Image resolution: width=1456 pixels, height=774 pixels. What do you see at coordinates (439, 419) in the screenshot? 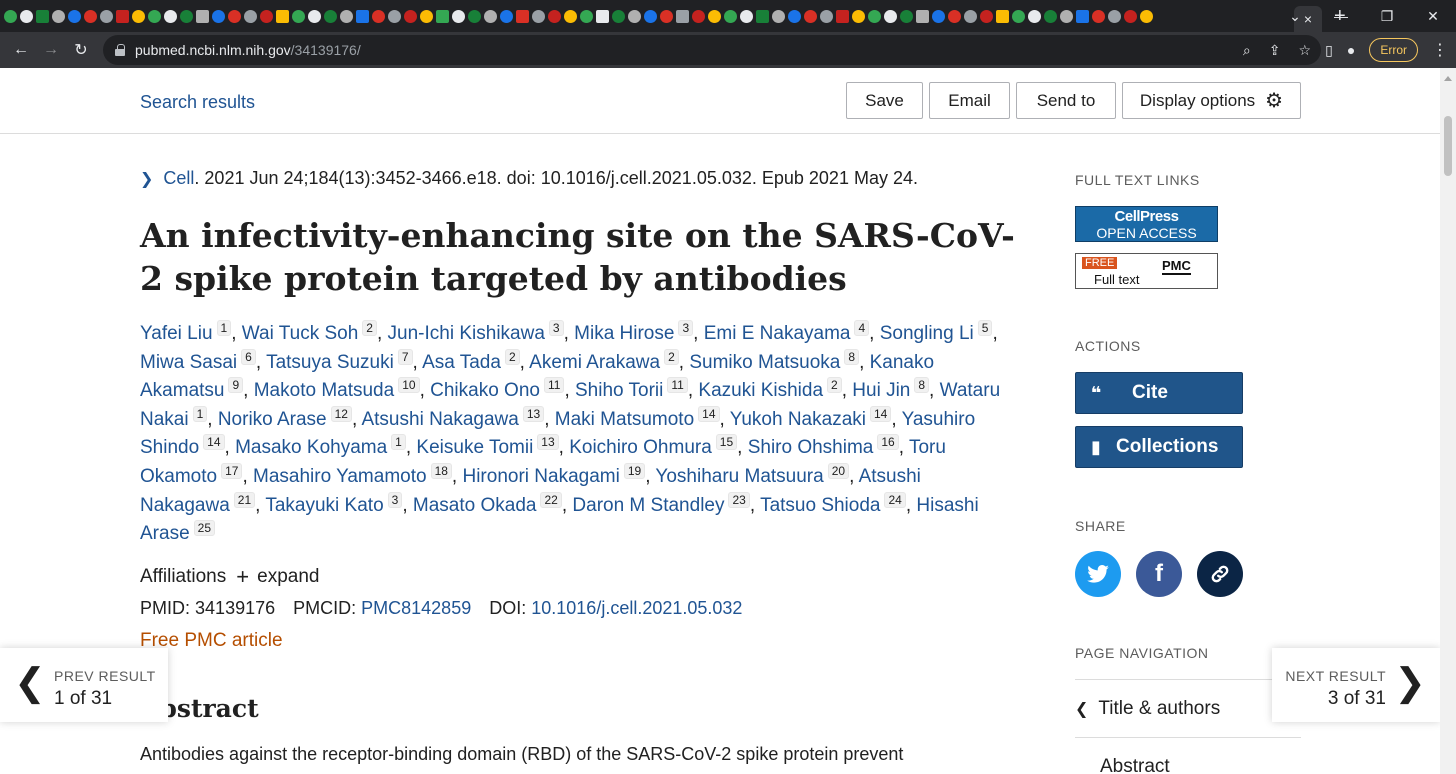
I see `author-link: Atsushi Nakagawa` at bounding box center [439, 419].